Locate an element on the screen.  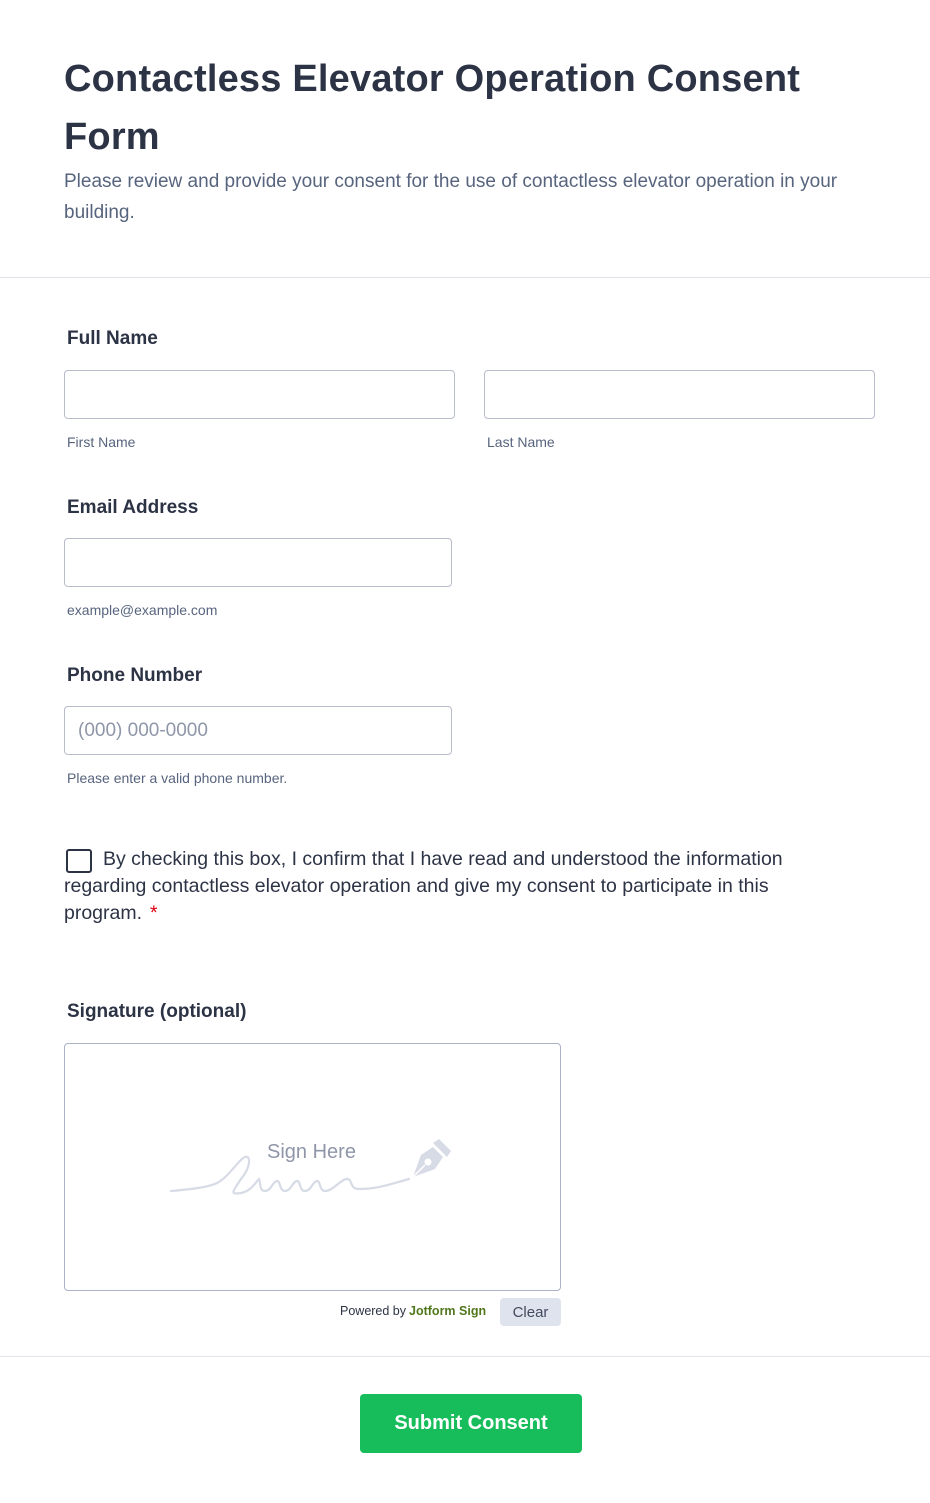
first-name-sublabel: First Name is located at coordinates (101, 442).